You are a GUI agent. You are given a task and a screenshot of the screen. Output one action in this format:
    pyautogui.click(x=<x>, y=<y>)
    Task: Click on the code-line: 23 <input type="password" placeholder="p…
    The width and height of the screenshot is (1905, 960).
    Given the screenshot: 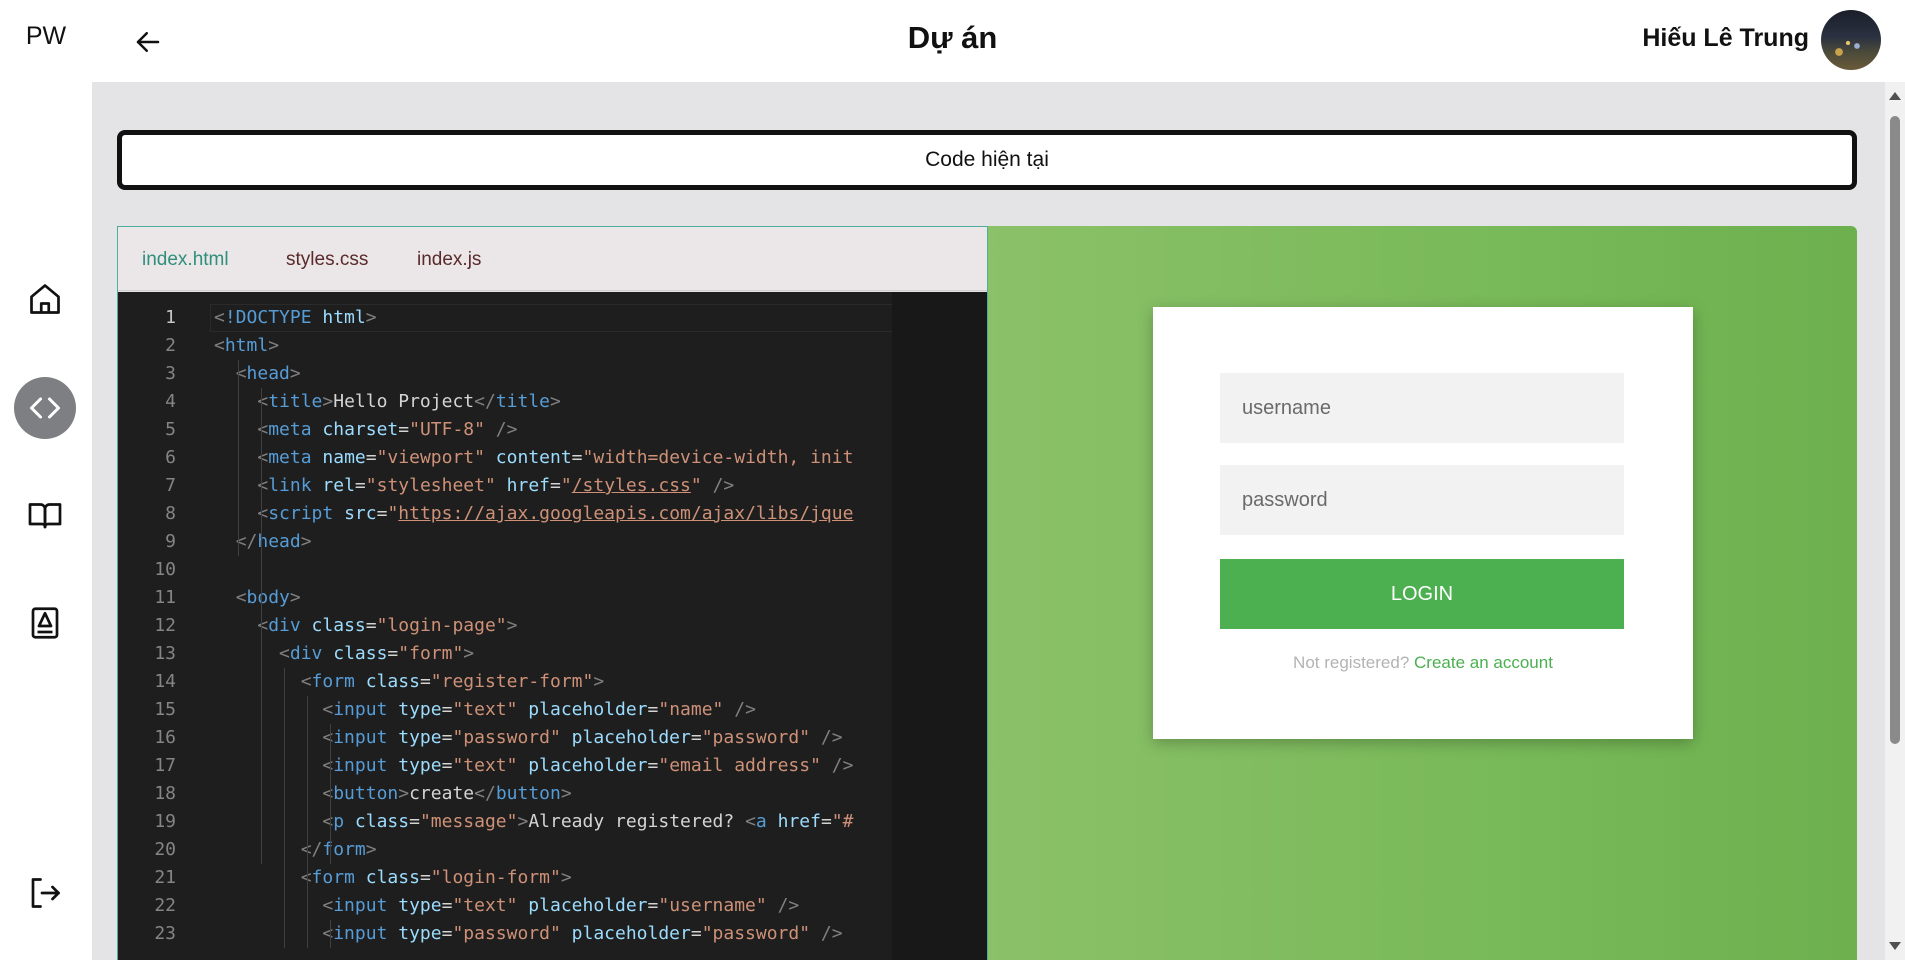 What is the action you would take?
    pyautogui.click(x=552, y=934)
    